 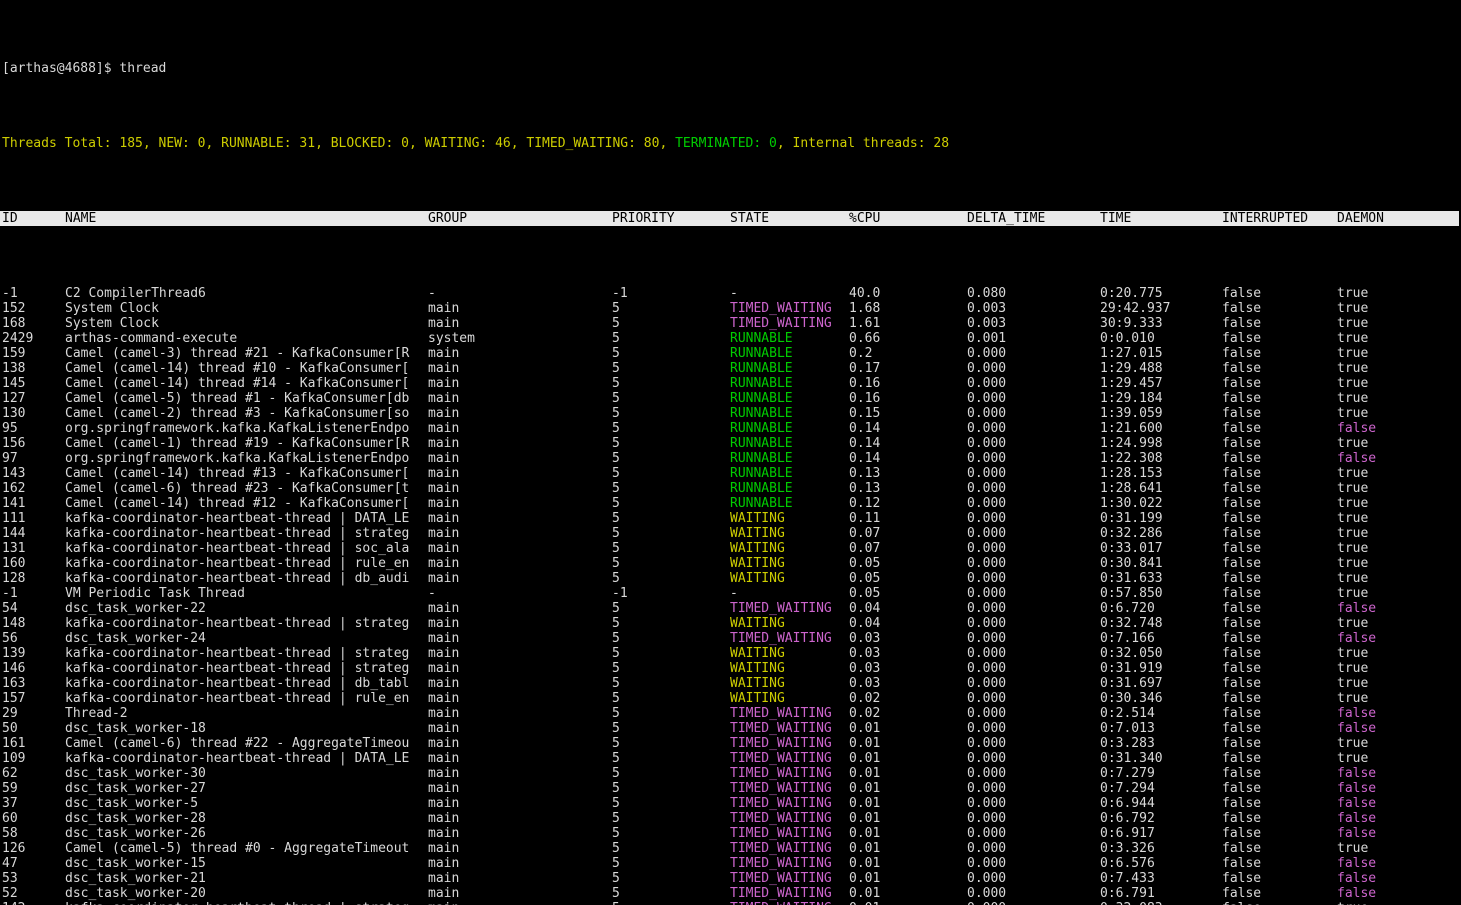 I want to click on cell-name: dsc_task_worker-18, so click(x=135, y=728).